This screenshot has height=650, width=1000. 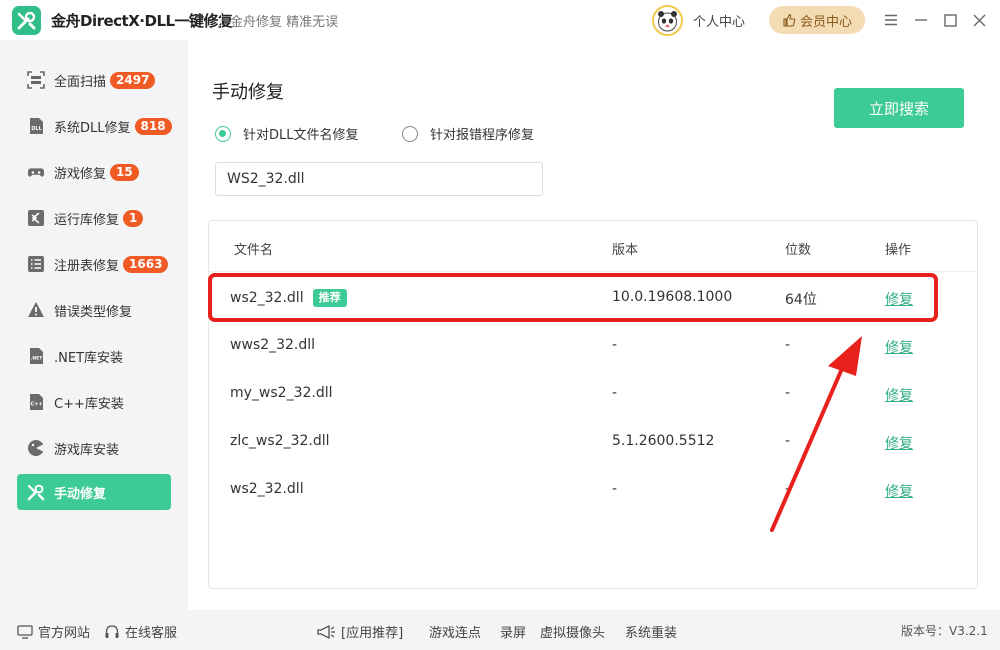 What do you see at coordinates (36, 218) in the screenshot?
I see `runtime-icon` at bounding box center [36, 218].